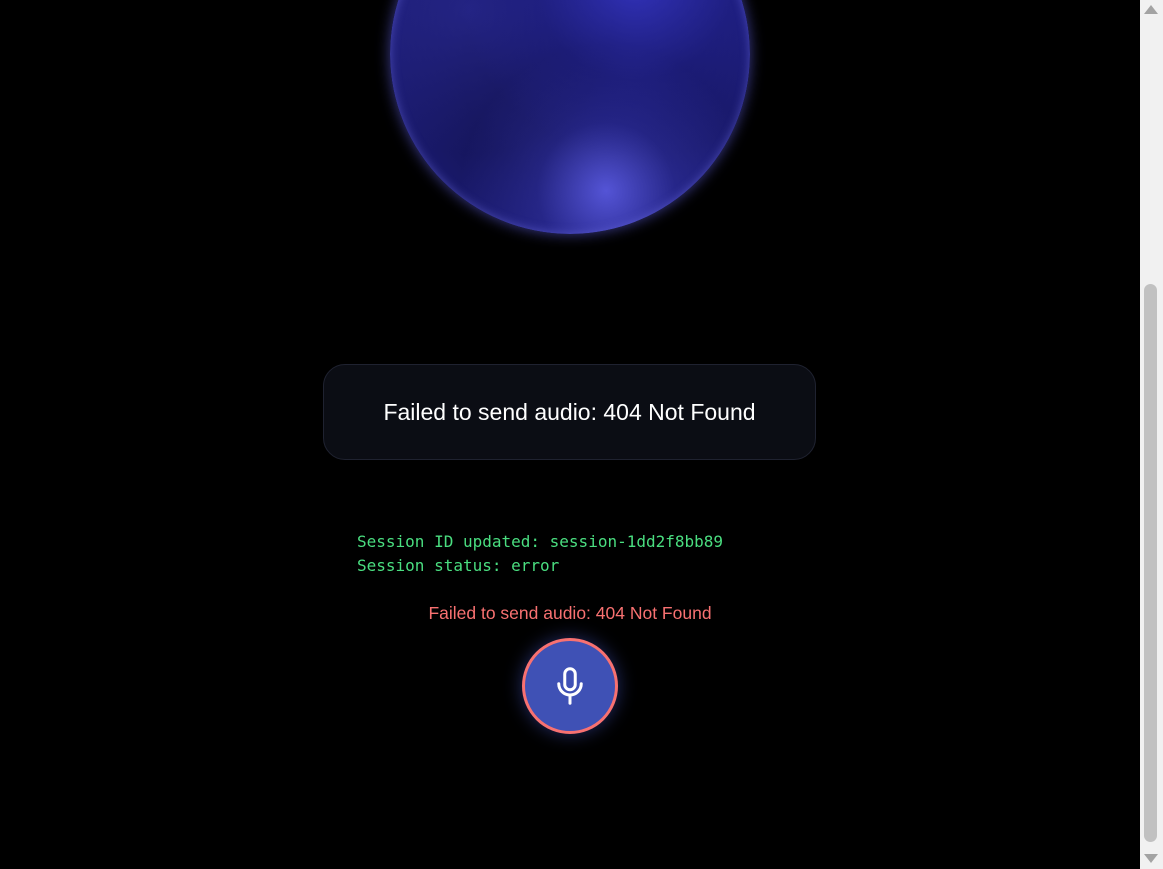 The width and height of the screenshot is (1163, 869). What do you see at coordinates (570, 117) in the screenshot?
I see `voice-orb` at bounding box center [570, 117].